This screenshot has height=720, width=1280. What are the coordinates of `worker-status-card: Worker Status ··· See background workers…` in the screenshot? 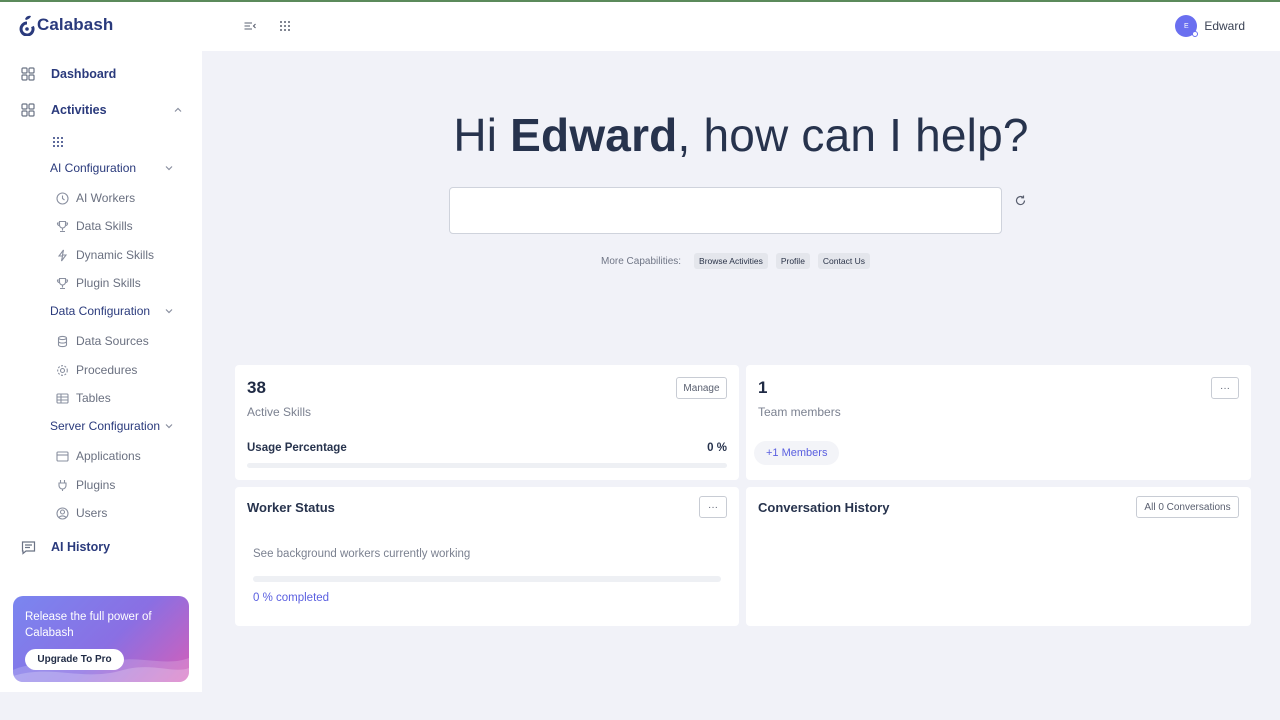 It's located at (487, 556).